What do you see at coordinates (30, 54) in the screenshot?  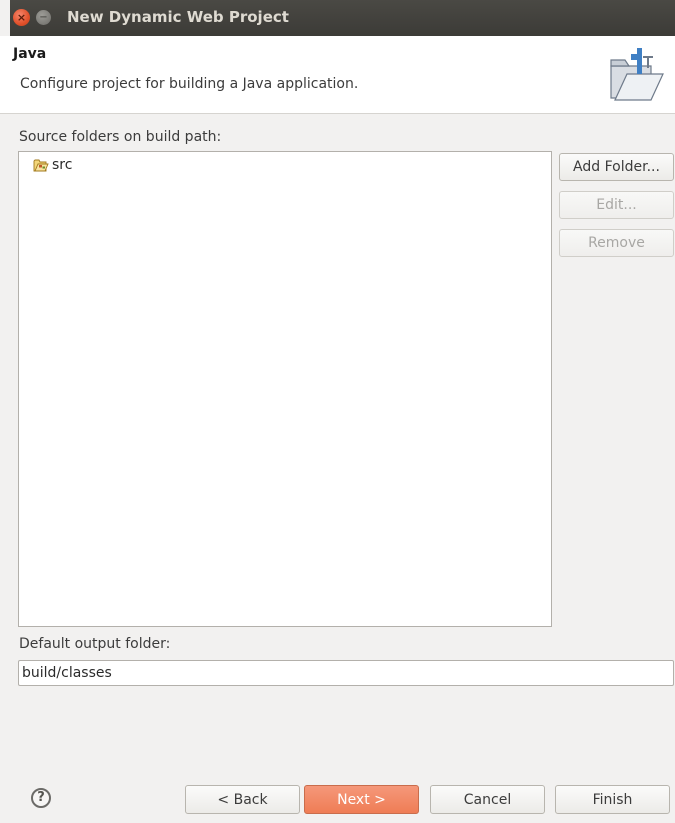 I see `page-title: Java` at bounding box center [30, 54].